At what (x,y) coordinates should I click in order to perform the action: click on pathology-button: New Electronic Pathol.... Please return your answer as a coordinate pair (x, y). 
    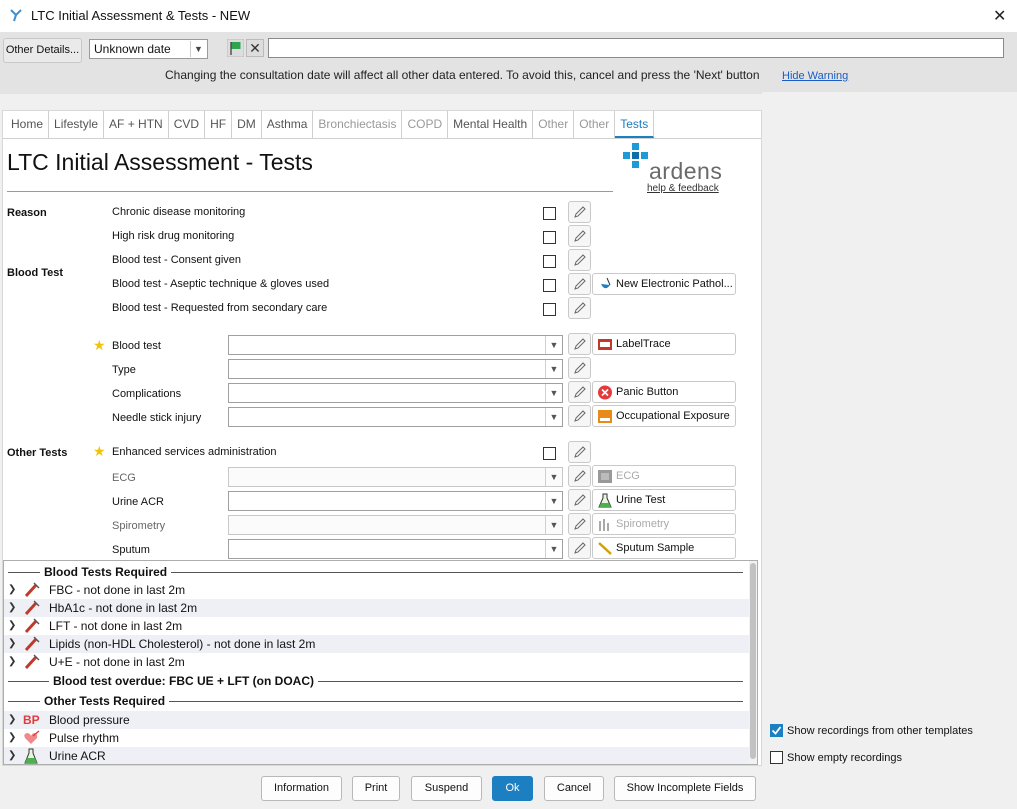
    Looking at the image, I should click on (664, 284).